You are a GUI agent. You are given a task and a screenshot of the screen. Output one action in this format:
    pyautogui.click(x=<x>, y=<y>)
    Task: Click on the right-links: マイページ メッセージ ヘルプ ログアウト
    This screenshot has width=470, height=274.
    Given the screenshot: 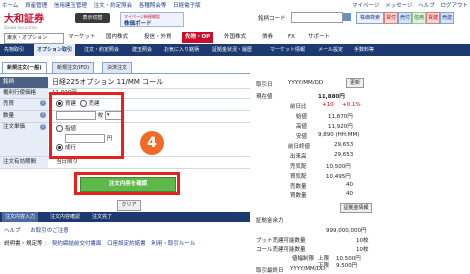 What is the action you would take?
    pyautogui.click(x=408, y=5)
    